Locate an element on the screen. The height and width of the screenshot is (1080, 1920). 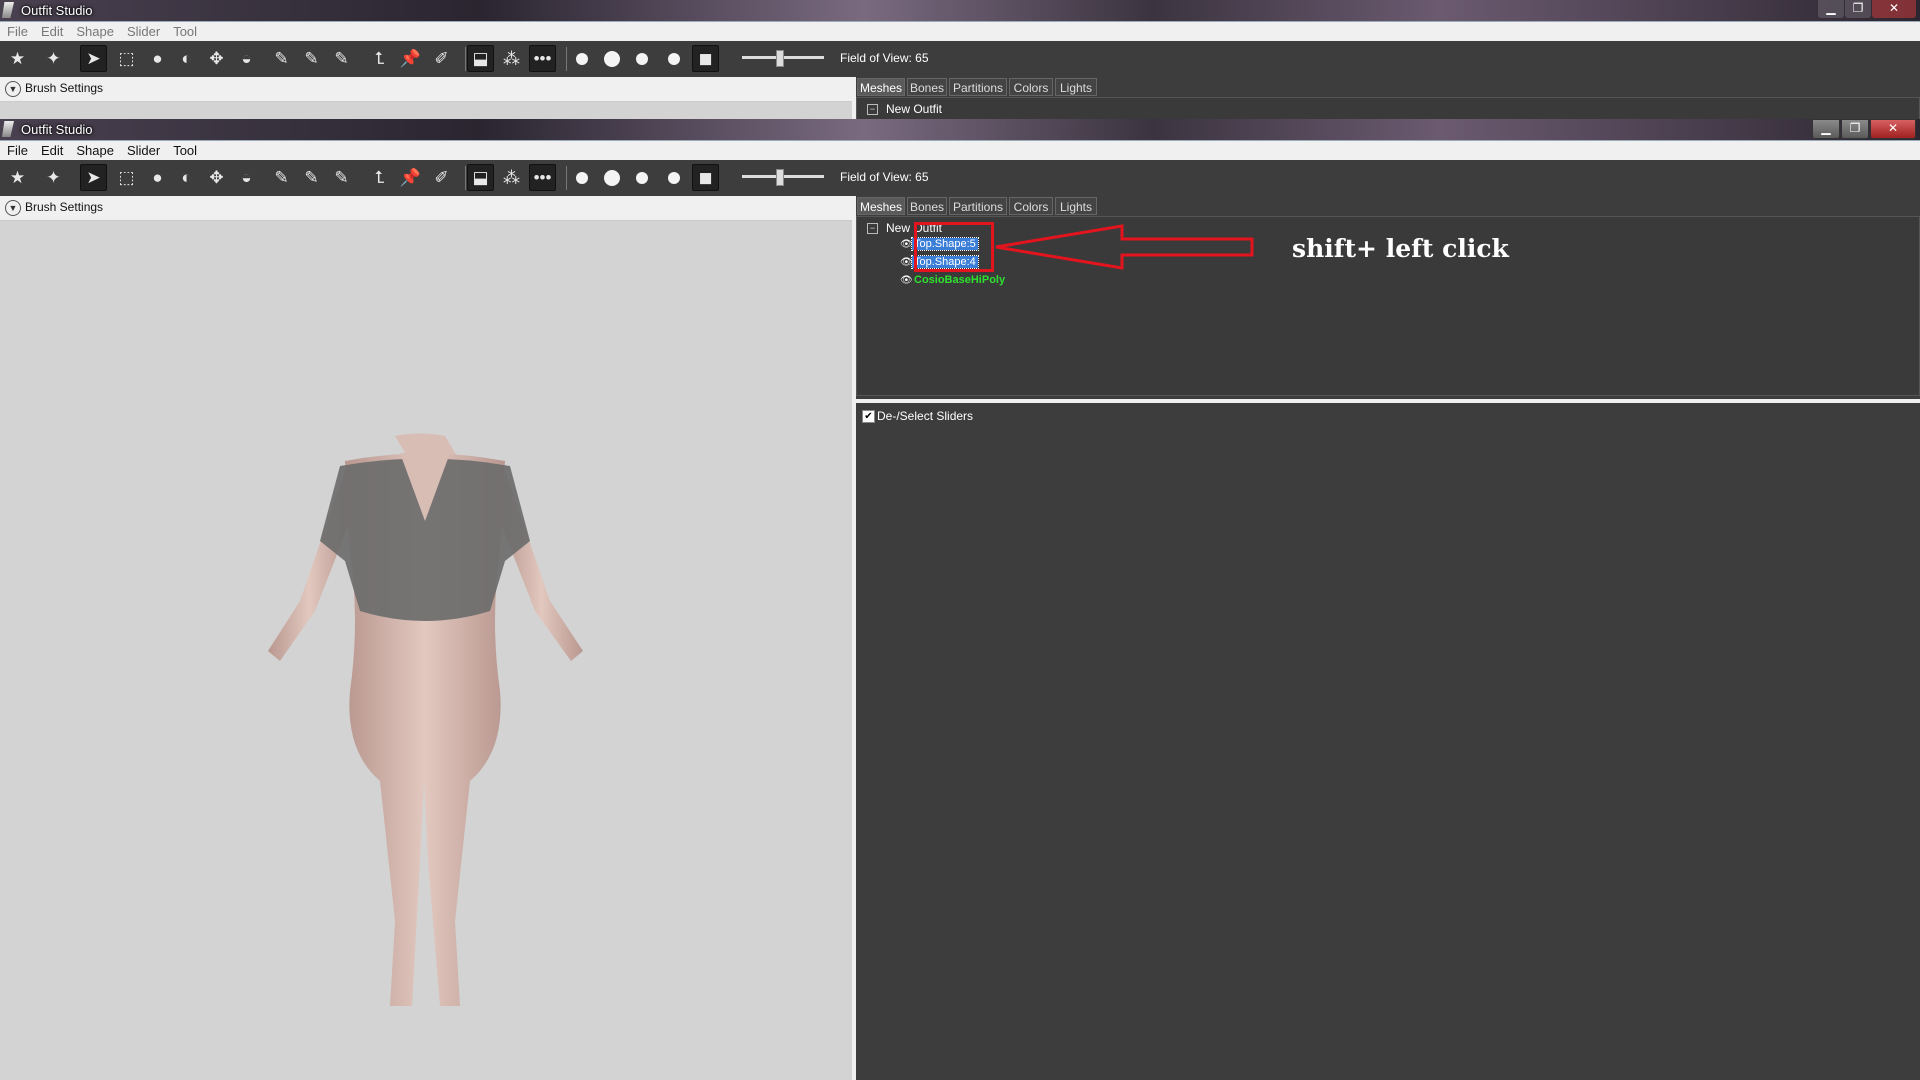
tree-item-cosio-base: 👁CosioBaseHiPoly is located at coordinates (953, 280).